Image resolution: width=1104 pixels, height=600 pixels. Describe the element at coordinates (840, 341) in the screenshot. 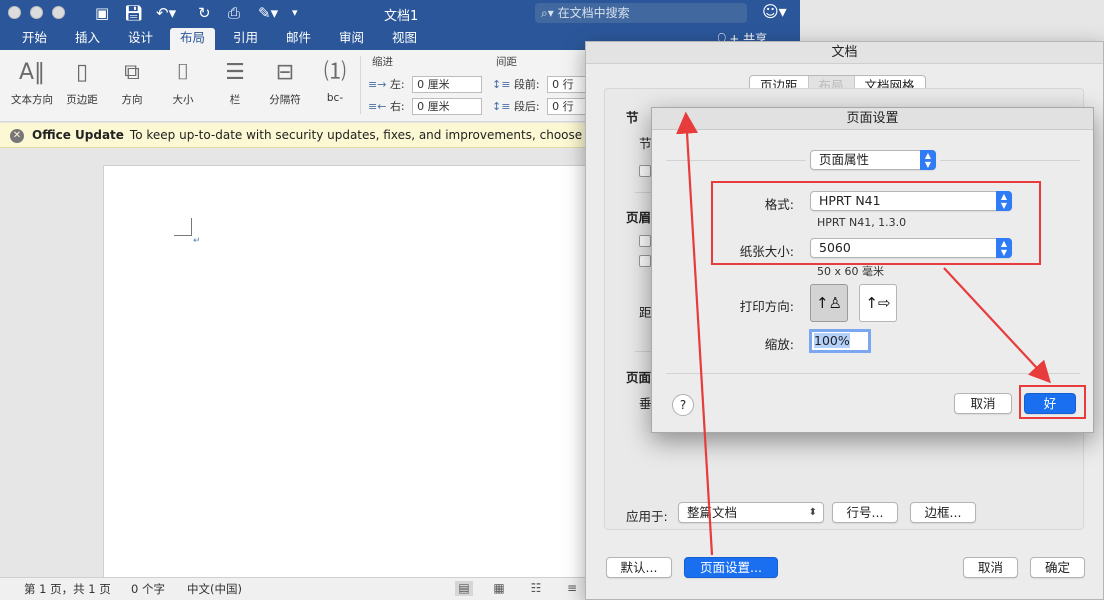

I see `scale-input: 100%` at that location.